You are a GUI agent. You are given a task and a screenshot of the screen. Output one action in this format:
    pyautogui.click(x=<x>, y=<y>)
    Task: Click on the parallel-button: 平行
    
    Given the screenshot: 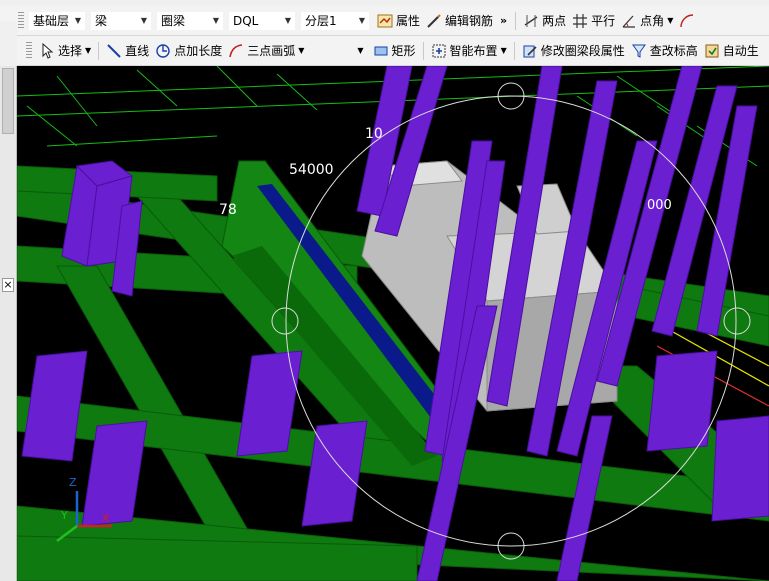 What is the action you would take?
    pyautogui.click(x=593, y=21)
    